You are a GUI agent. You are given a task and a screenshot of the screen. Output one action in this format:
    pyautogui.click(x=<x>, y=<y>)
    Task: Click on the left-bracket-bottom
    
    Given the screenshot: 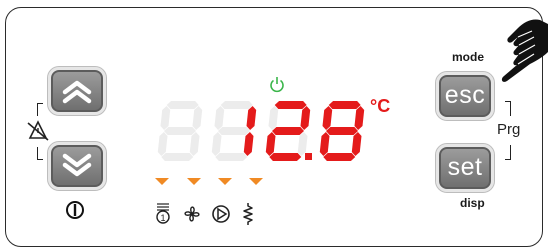 What is the action you would take?
    pyautogui.click(x=40, y=153)
    